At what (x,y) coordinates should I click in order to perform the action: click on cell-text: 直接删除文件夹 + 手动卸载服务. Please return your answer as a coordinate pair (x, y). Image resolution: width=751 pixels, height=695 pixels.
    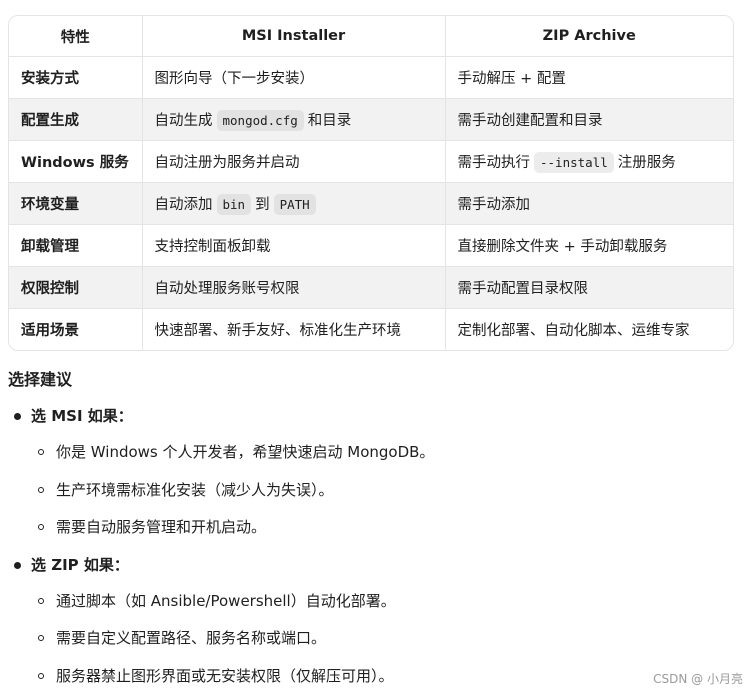
    Looking at the image, I should click on (562, 247).